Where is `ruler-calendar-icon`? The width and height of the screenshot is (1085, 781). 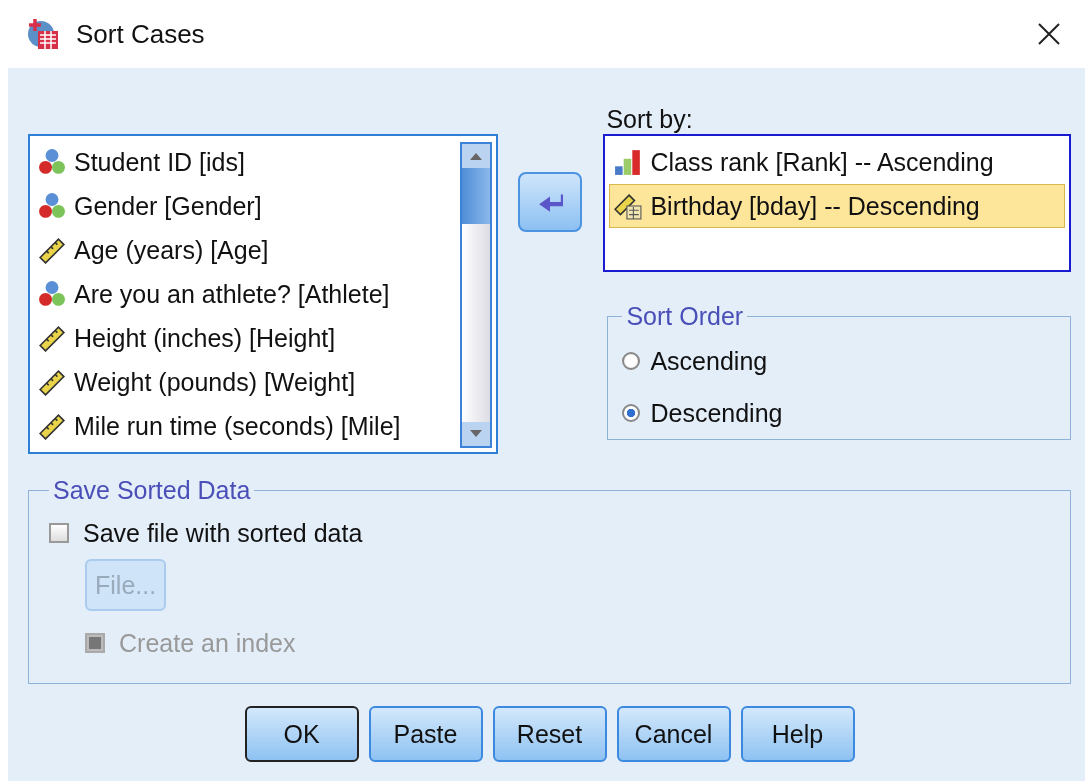
ruler-calendar-icon is located at coordinates (628, 206).